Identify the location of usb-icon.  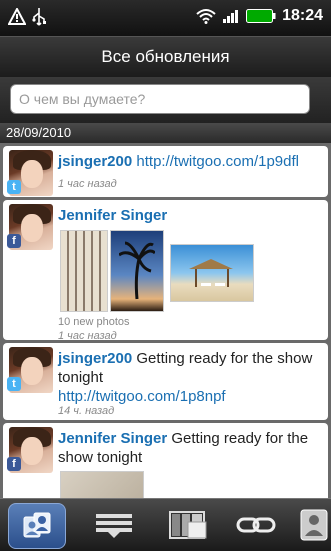
(39, 17).